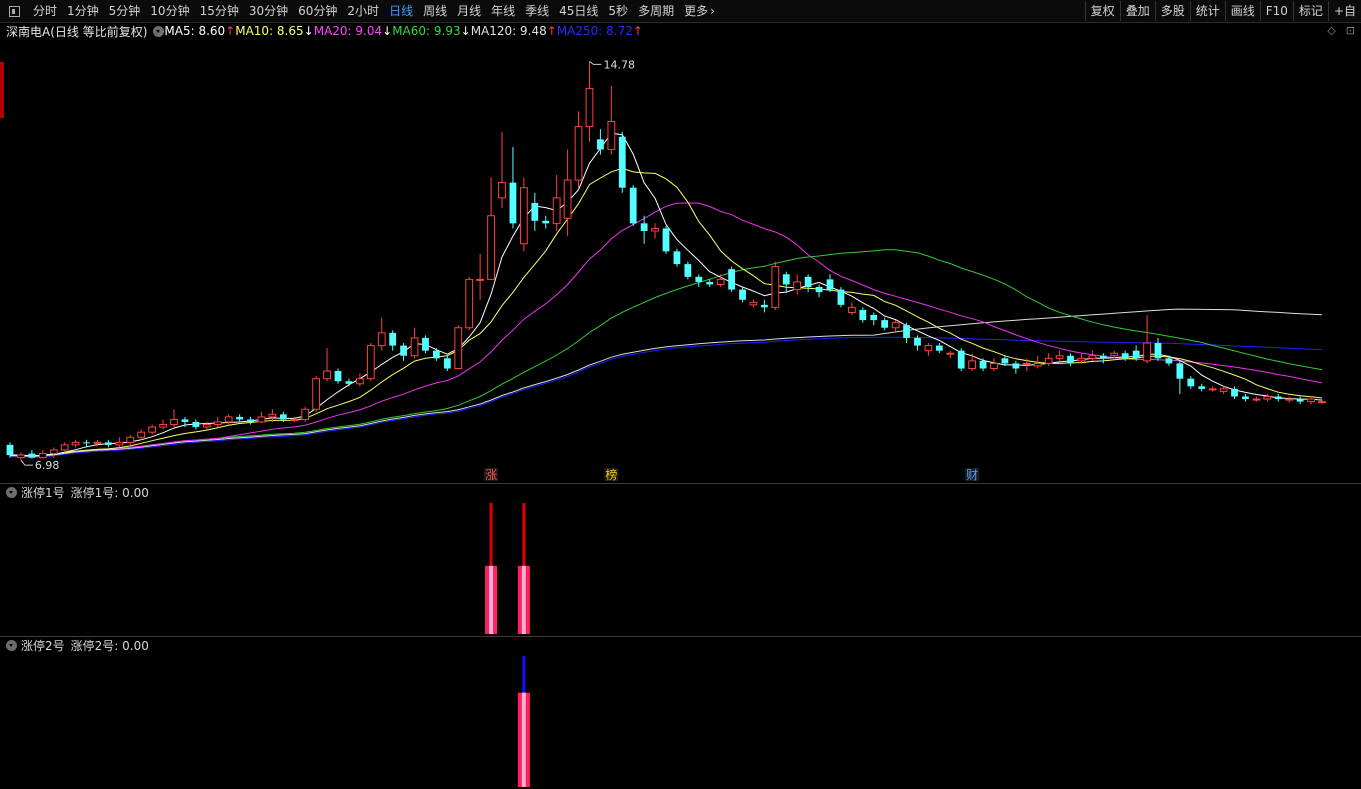 Image resolution: width=1361 pixels, height=789 pixels. Describe the element at coordinates (26, 462) in the screenshot. I see `low-marker` at that location.